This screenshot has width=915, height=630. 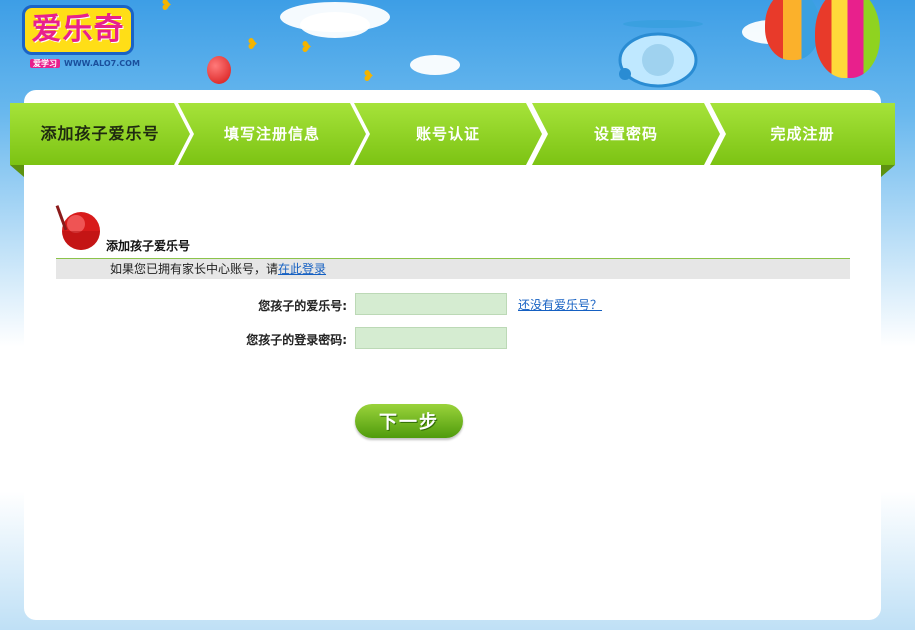 I want to click on step-complete: 完成注册, so click(x=802, y=134).